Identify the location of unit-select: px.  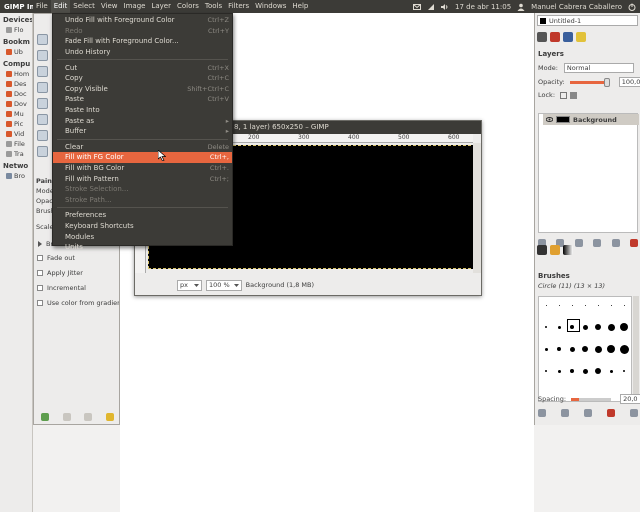
(189, 285).